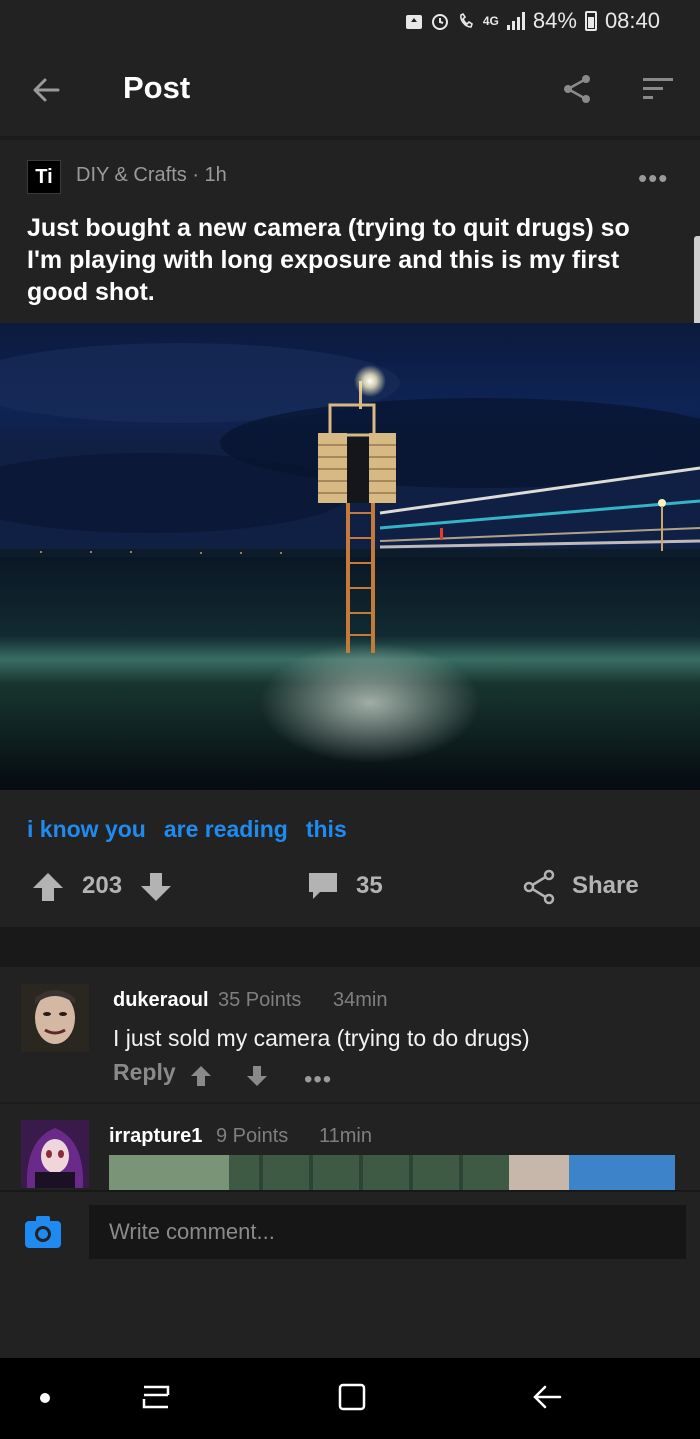 The height and width of the screenshot is (1439, 700). What do you see at coordinates (155, 1136) in the screenshot?
I see `comment-username: irrapture1` at bounding box center [155, 1136].